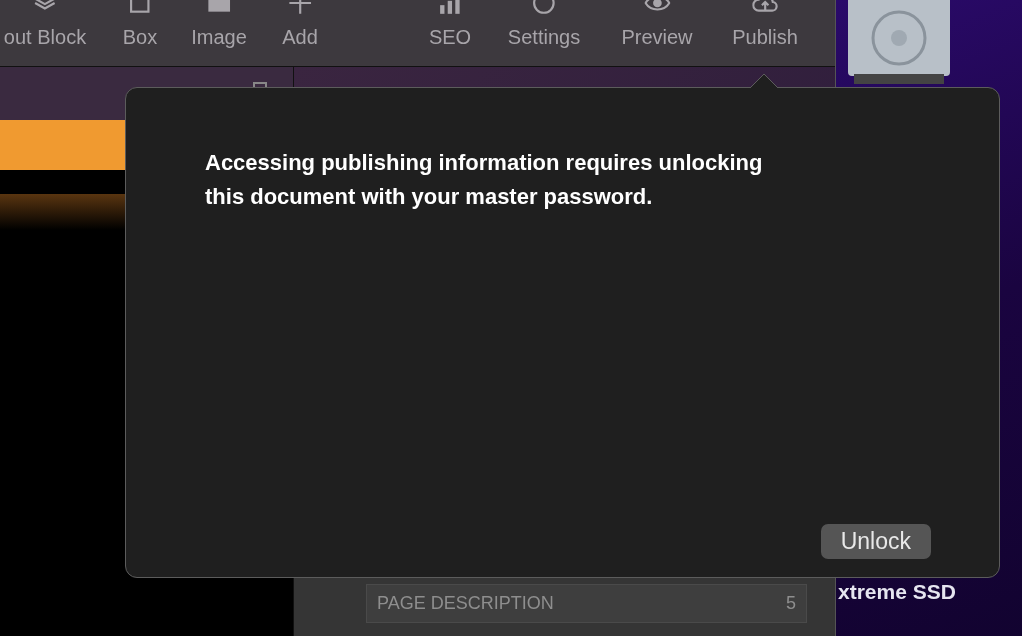  What do you see at coordinates (586, 603) in the screenshot?
I see `page-description-field: PAGE DESCRIPTION 5` at bounding box center [586, 603].